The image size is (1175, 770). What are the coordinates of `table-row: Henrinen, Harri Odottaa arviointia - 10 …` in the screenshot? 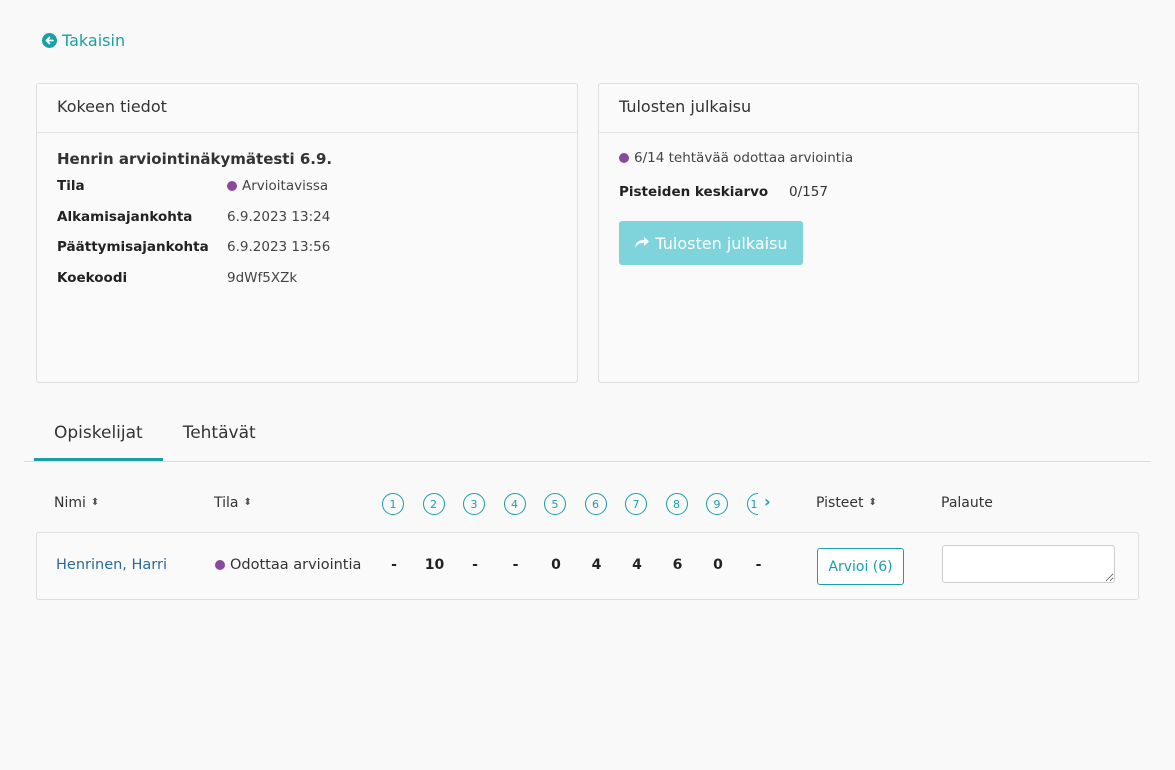 It's located at (587, 566).